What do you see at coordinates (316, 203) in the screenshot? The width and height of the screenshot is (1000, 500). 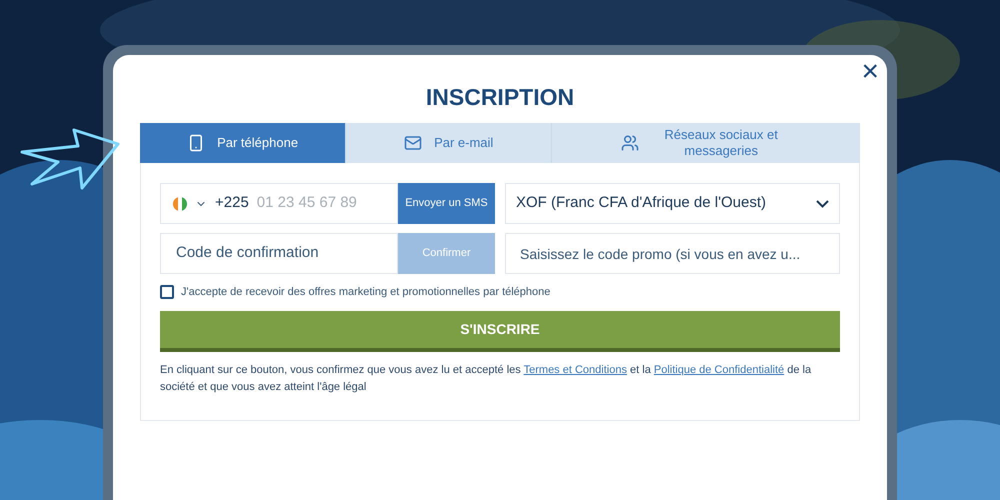 I see `phone-input: 01 23 45 67 89` at bounding box center [316, 203].